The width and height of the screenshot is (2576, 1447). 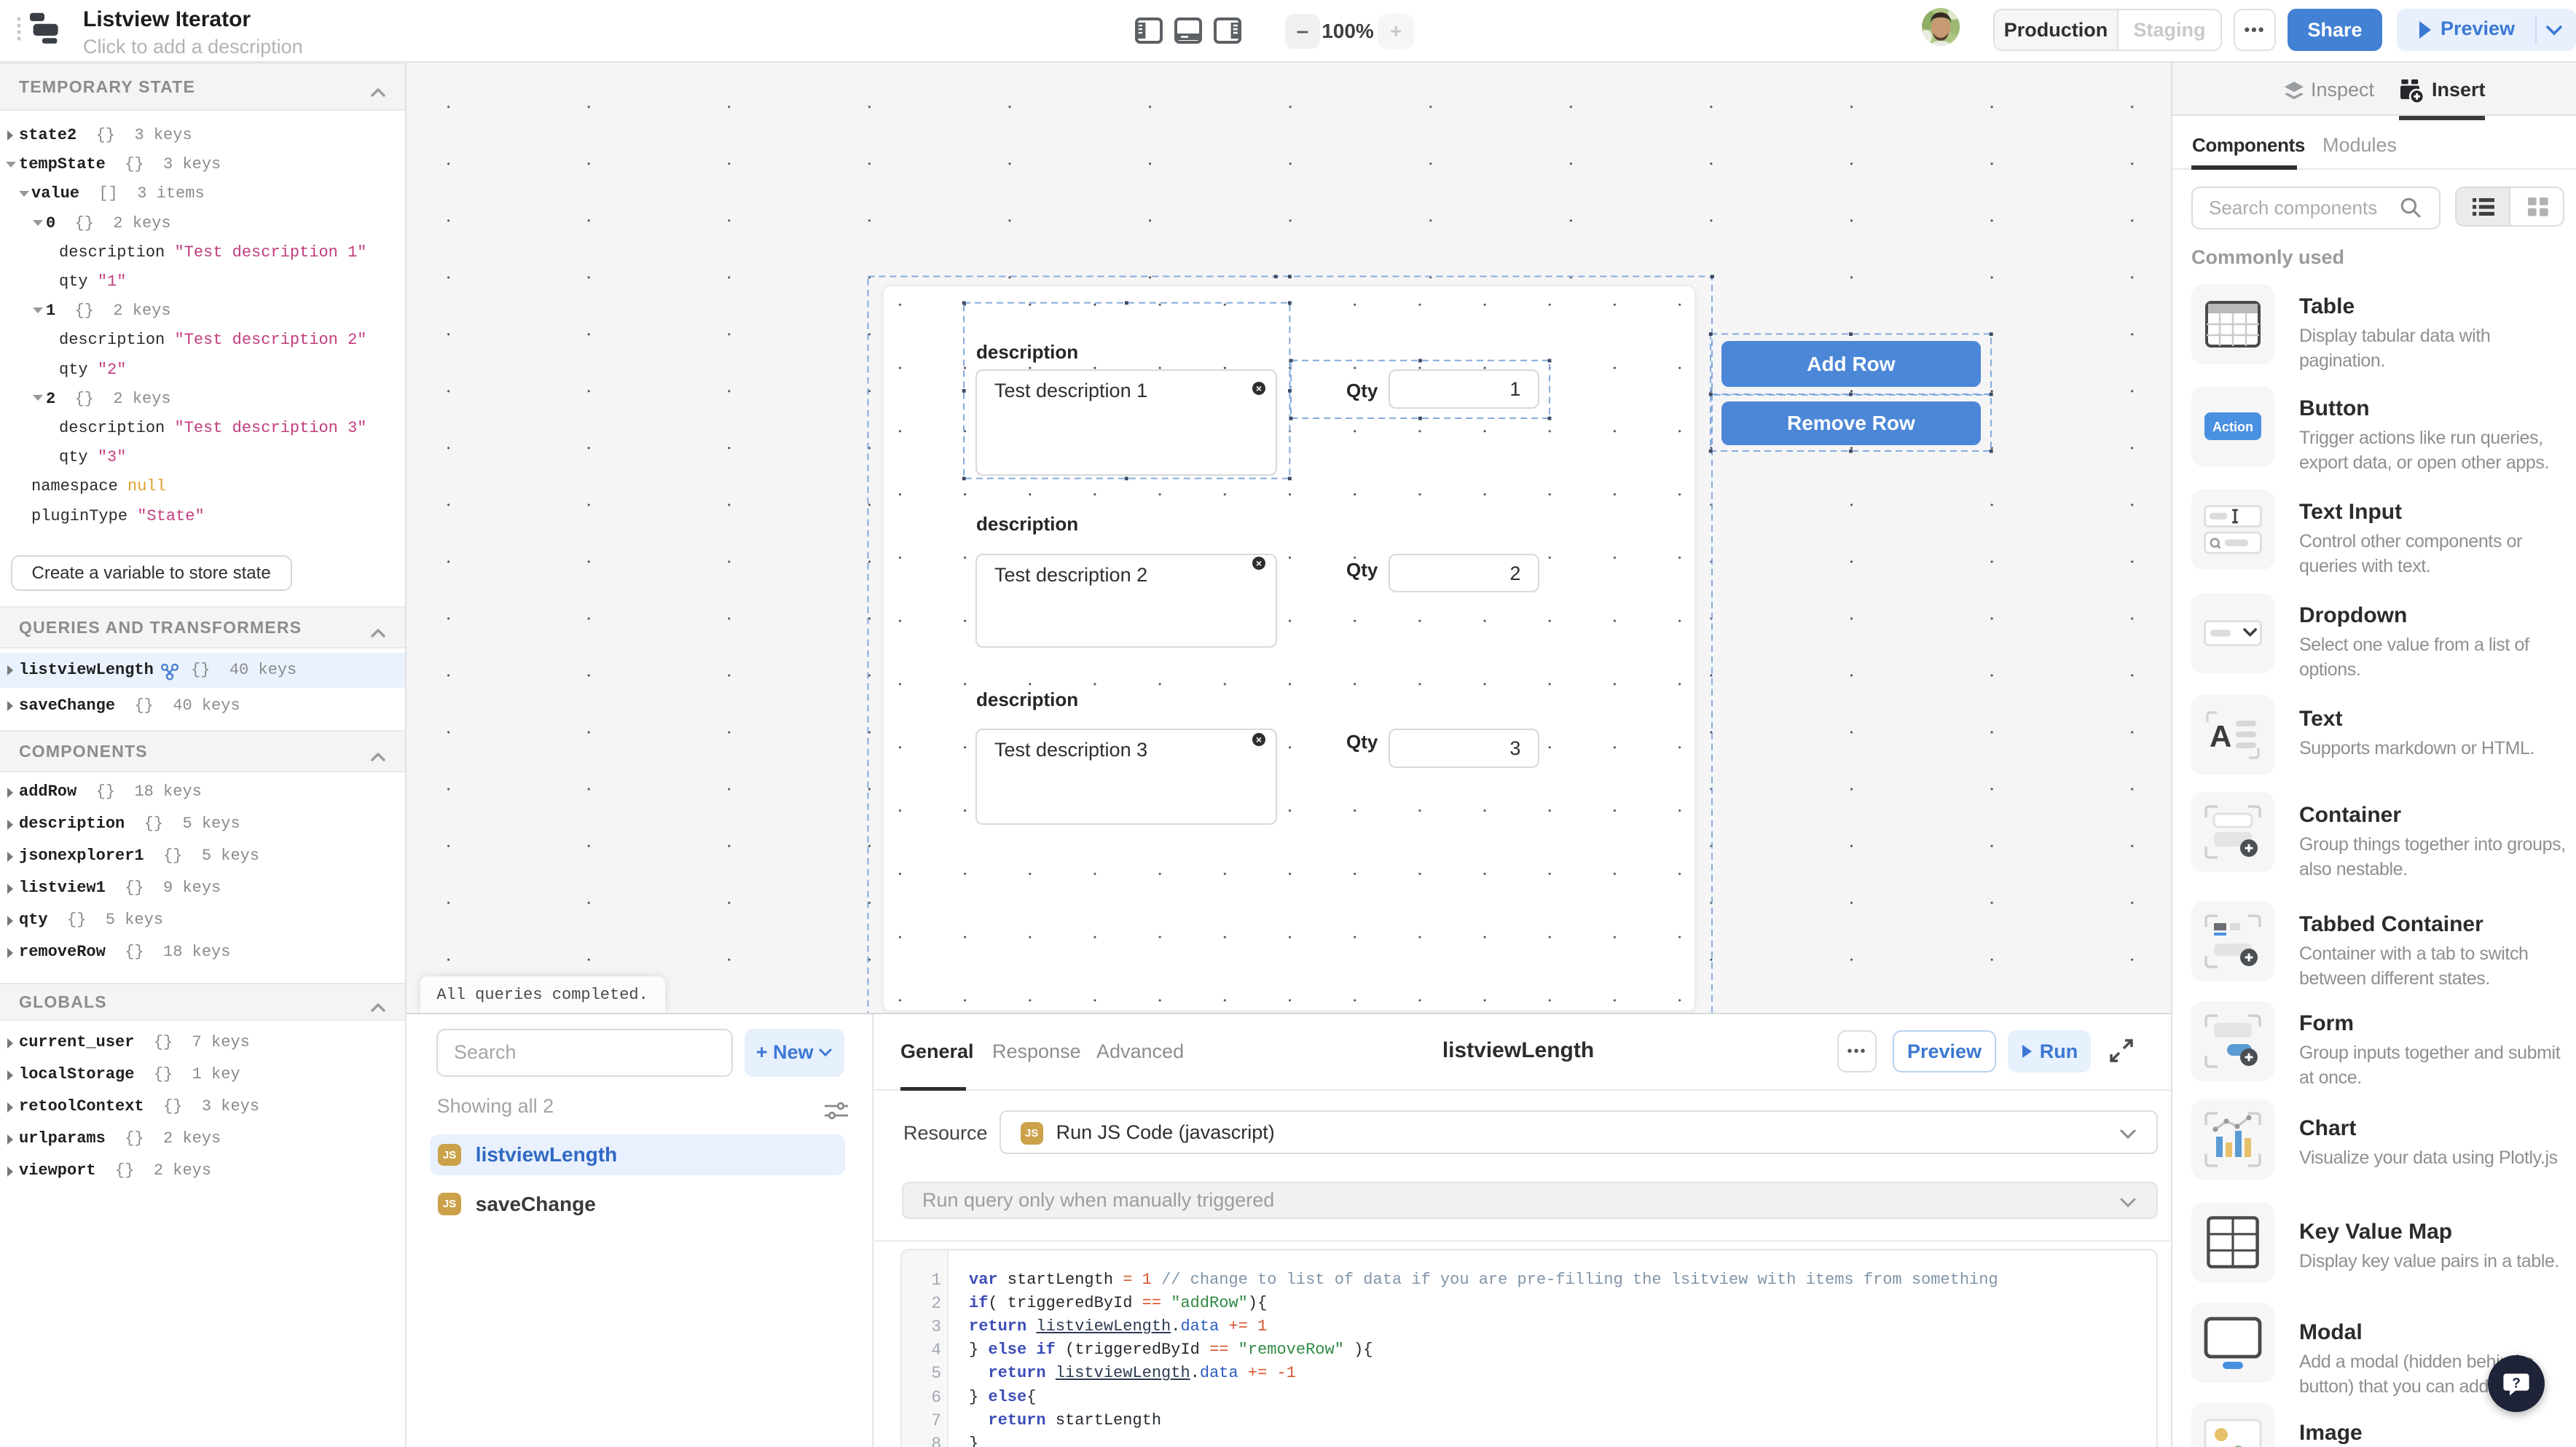 What do you see at coordinates (2232, 427) in the screenshot?
I see `svg-text: Action` at bounding box center [2232, 427].